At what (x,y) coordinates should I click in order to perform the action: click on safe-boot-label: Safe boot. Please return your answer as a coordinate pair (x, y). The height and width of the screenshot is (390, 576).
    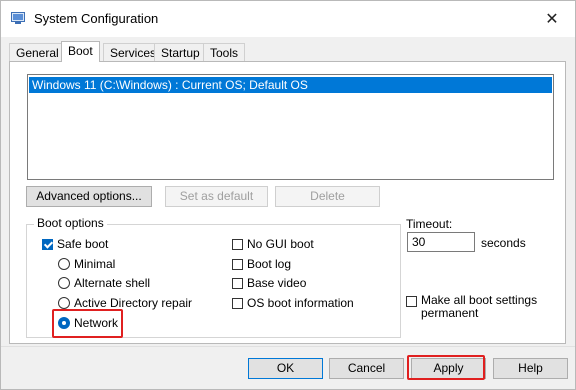
    Looking at the image, I should click on (83, 244).